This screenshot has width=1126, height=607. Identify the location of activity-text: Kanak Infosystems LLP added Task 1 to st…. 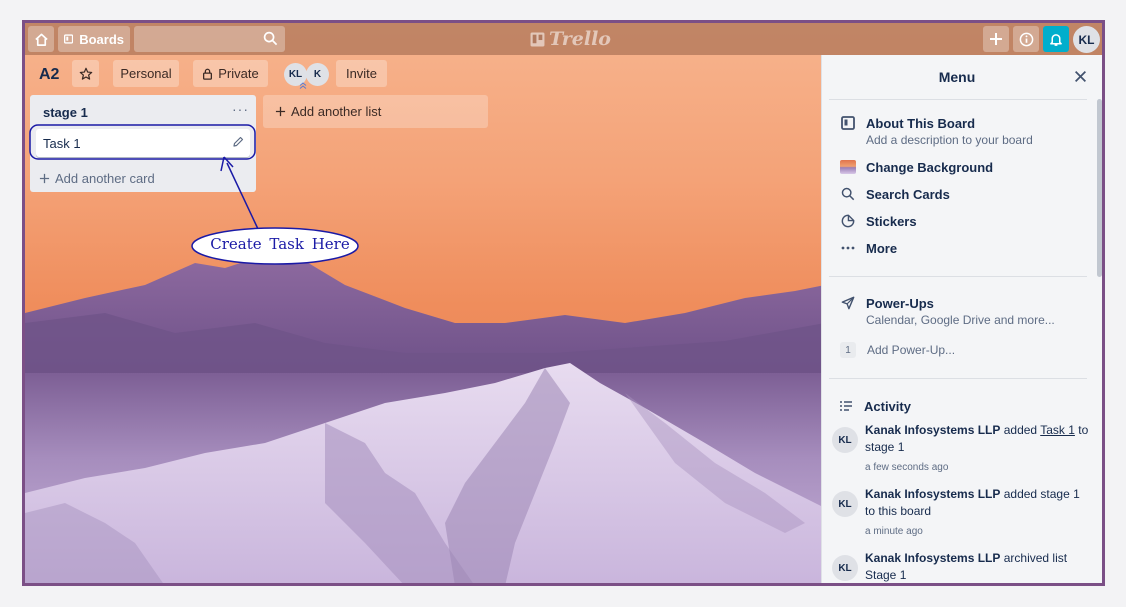
(978, 439).